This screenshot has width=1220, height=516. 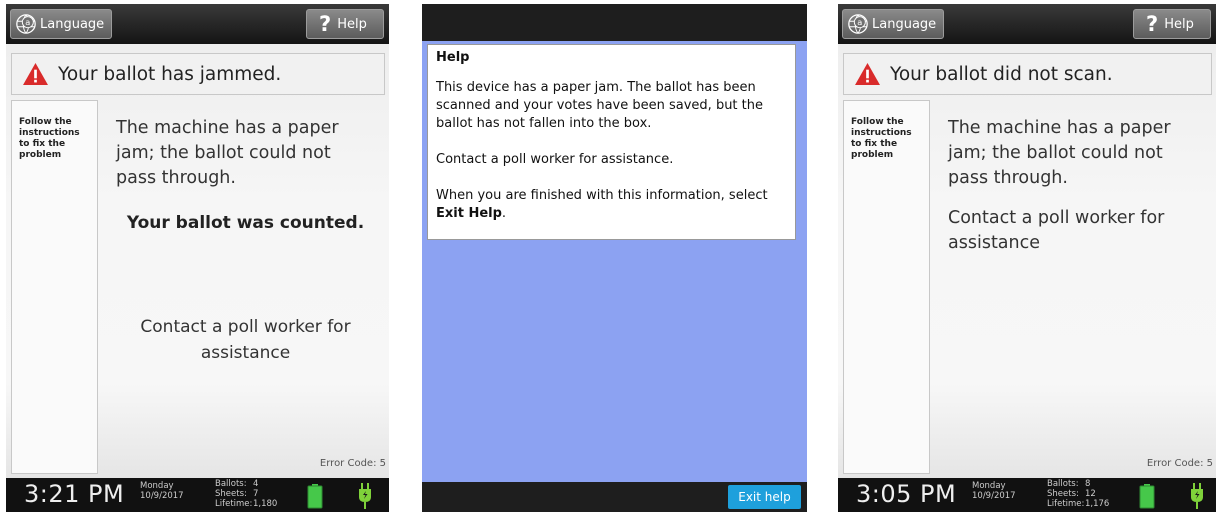 What do you see at coordinates (256, 484) in the screenshot?
I see `ballots-count: 4` at bounding box center [256, 484].